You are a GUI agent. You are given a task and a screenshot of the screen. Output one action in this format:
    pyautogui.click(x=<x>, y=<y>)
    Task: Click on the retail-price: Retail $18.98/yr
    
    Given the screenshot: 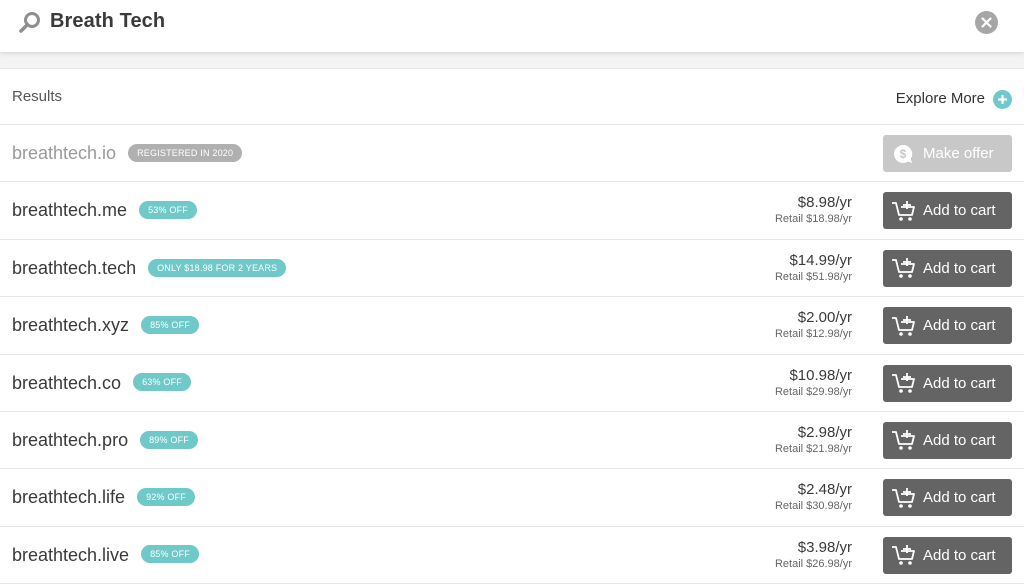 What is the action you would take?
    pyautogui.click(x=813, y=219)
    